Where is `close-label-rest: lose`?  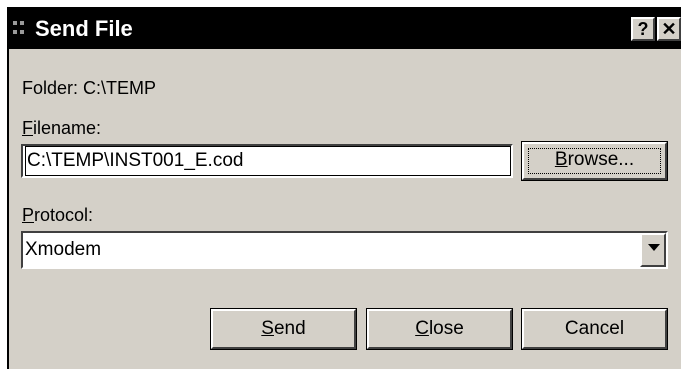
close-label-rest: lose is located at coordinates (446, 328).